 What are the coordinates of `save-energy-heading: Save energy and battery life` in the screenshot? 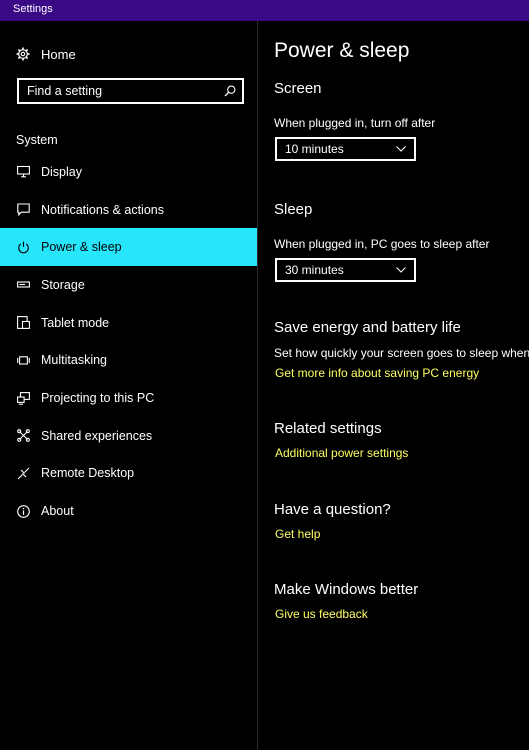 It's located at (367, 327).